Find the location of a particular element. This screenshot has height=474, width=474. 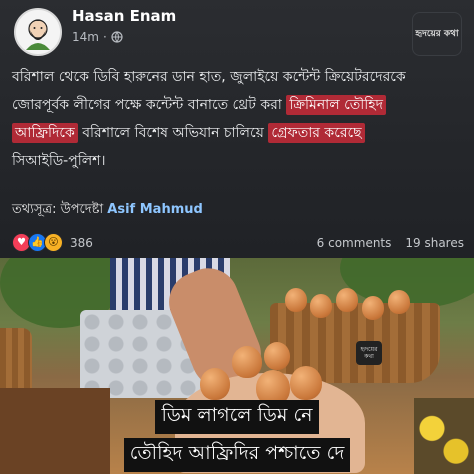

page-logo: হৃদয়ের কথা is located at coordinates (437, 34).